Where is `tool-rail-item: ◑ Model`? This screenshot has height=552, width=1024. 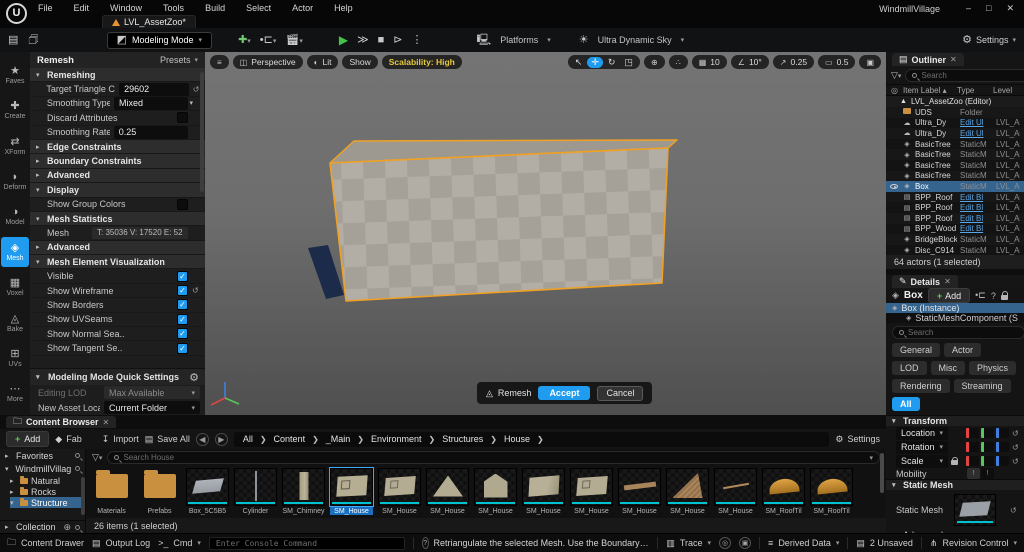
tool-rail-item: ◑ Model is located at coordinates (15, 217).